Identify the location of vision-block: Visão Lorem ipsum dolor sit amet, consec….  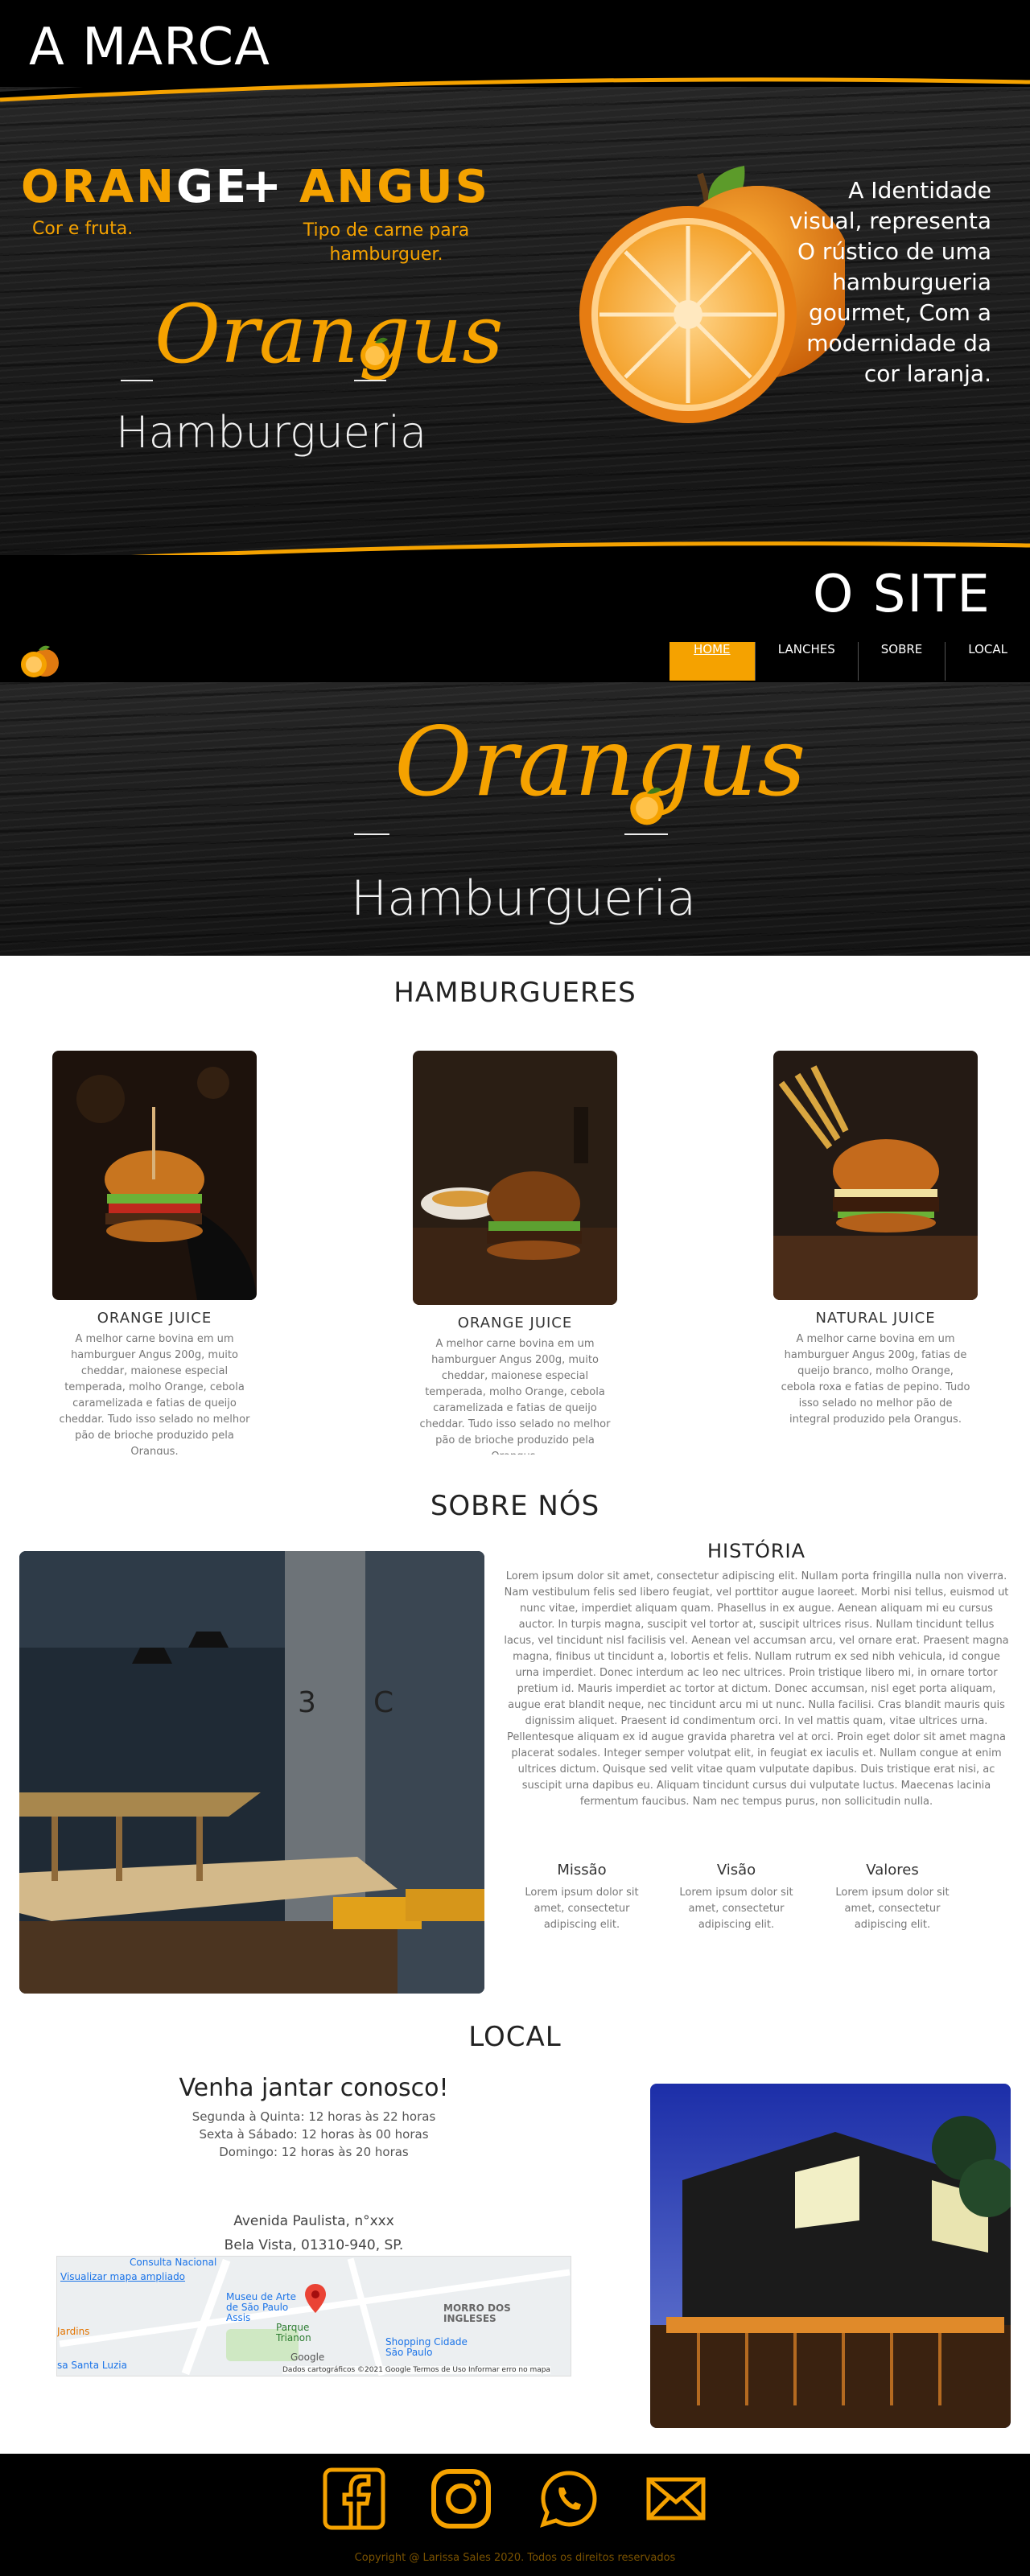
(736, 1897).